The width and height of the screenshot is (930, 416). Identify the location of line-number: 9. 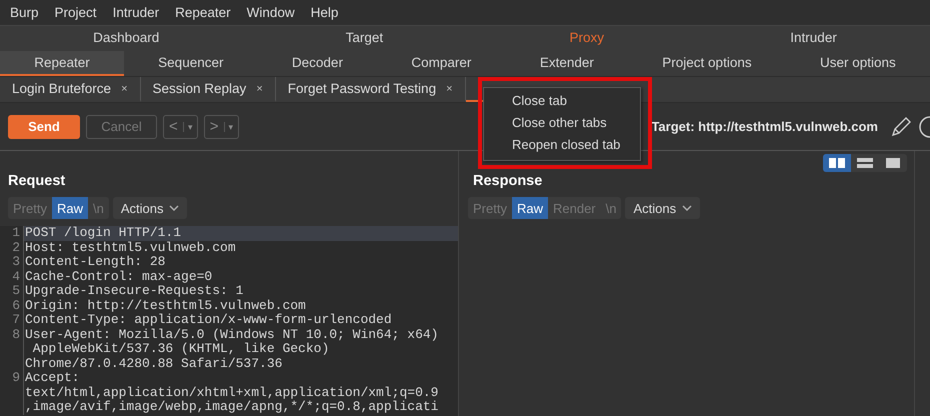
(16, 378).